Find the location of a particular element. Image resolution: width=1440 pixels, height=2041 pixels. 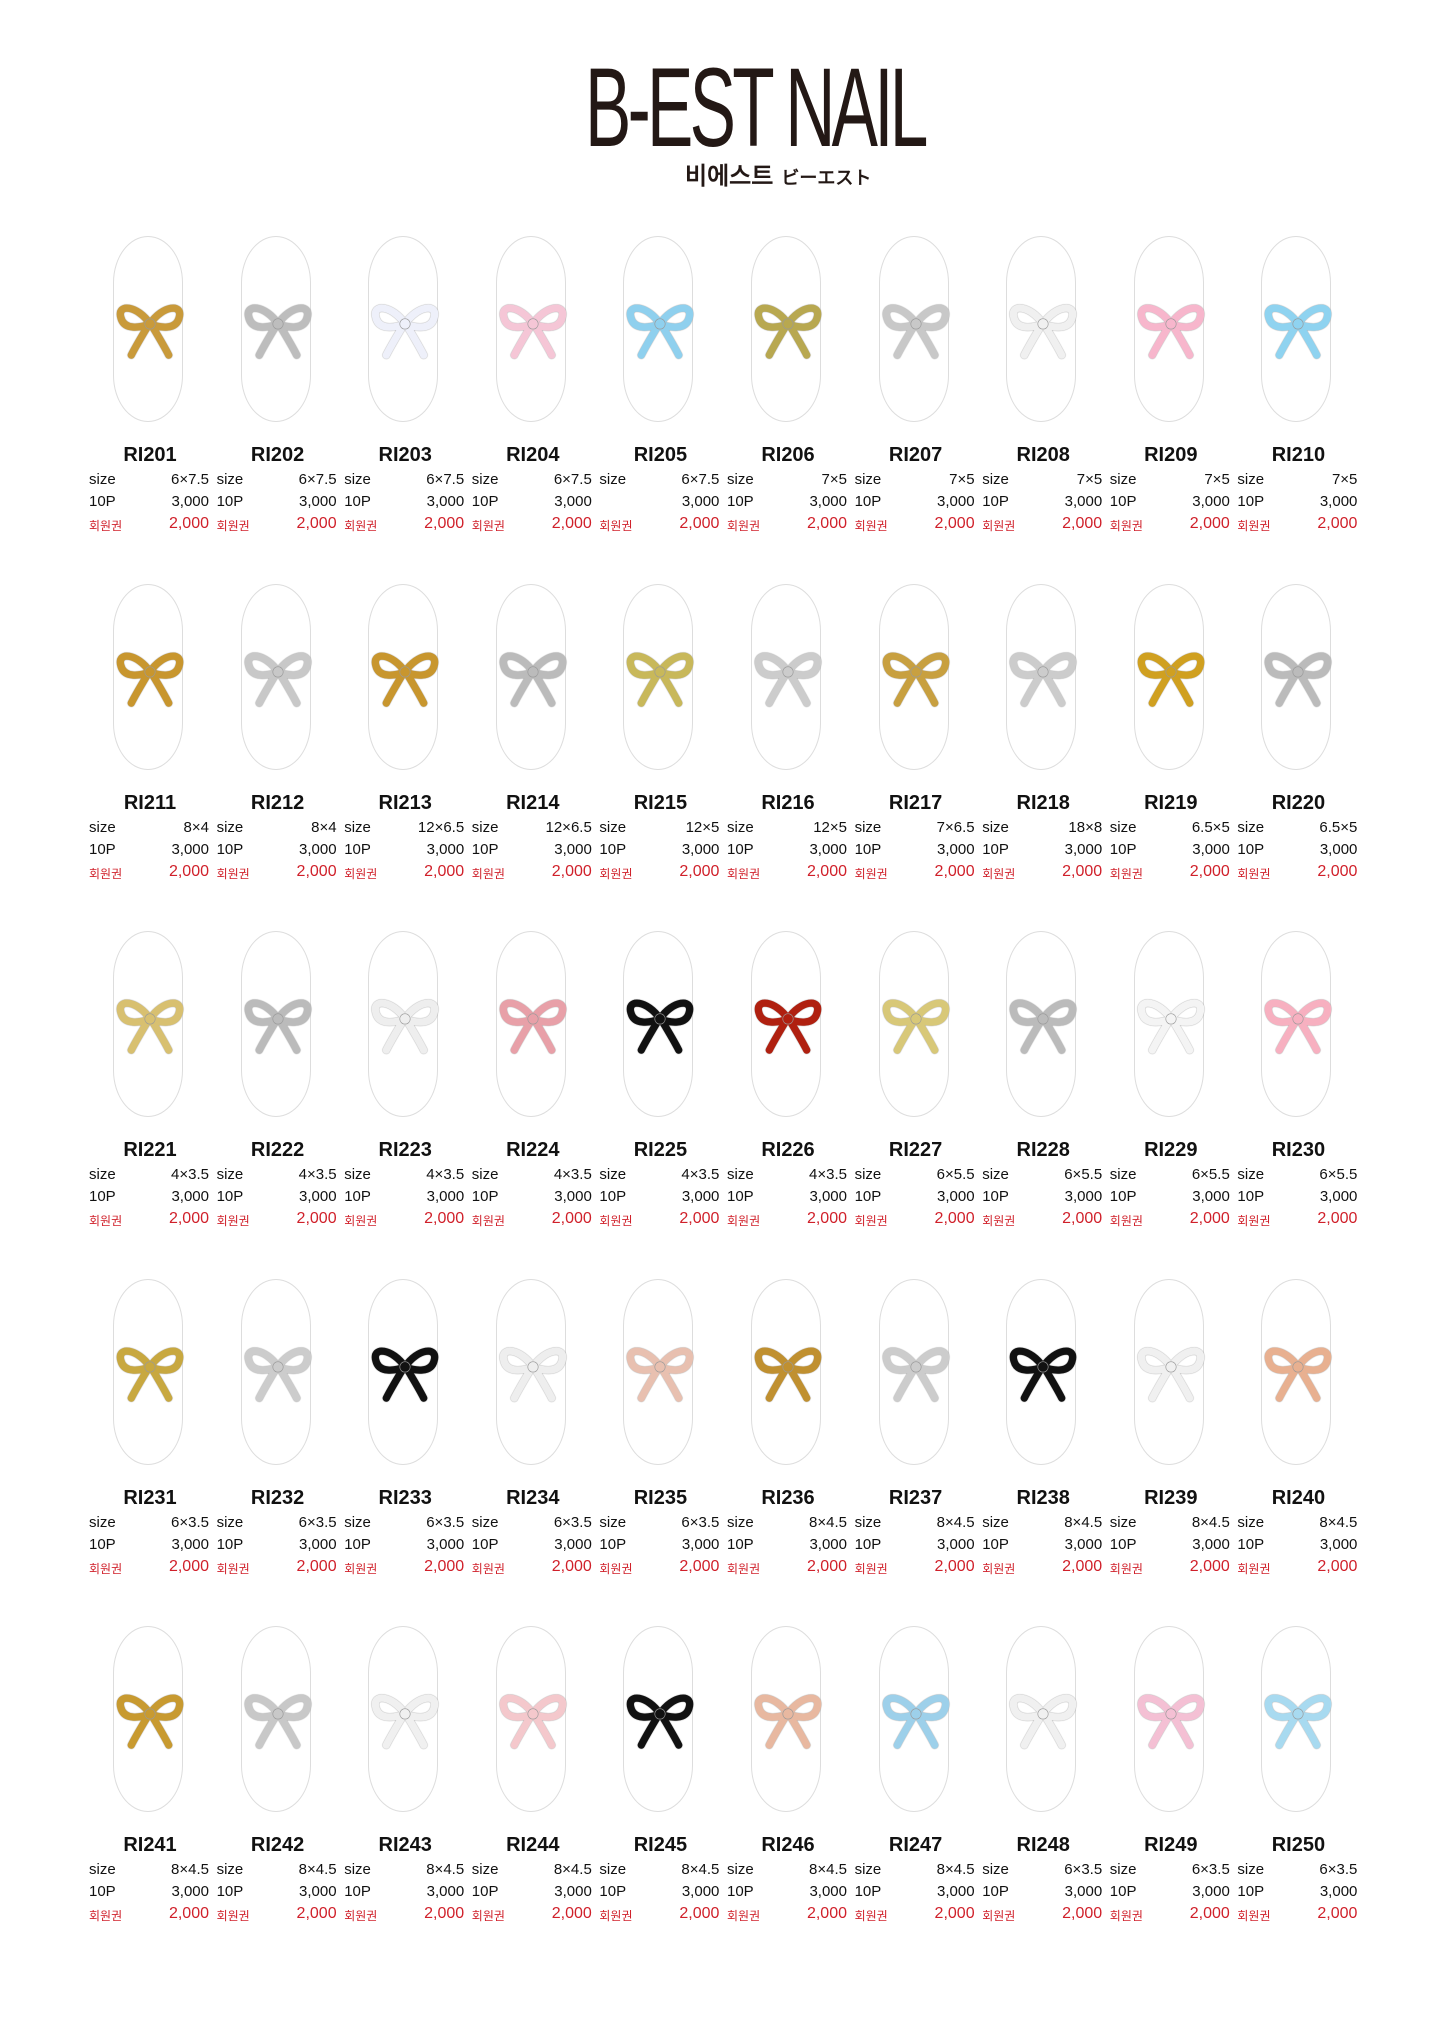

product-code: RI242 is located at coordinates (277, 1845).